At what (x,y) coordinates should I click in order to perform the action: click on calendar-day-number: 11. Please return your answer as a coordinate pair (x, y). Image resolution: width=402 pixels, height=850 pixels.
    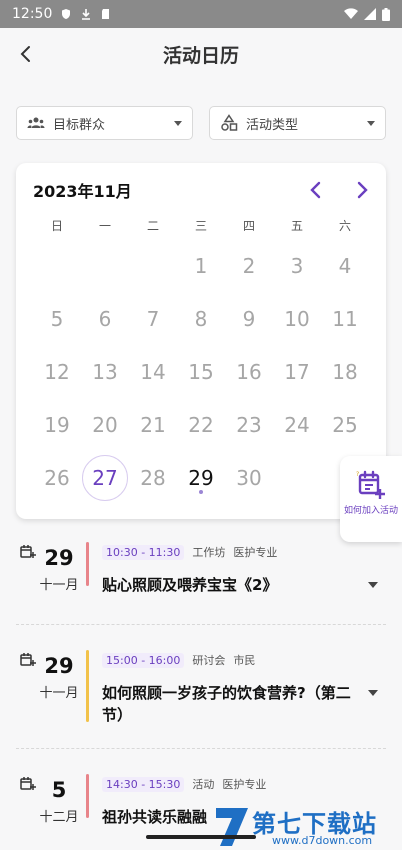
    Looking at the image, I should click on (345, 318).